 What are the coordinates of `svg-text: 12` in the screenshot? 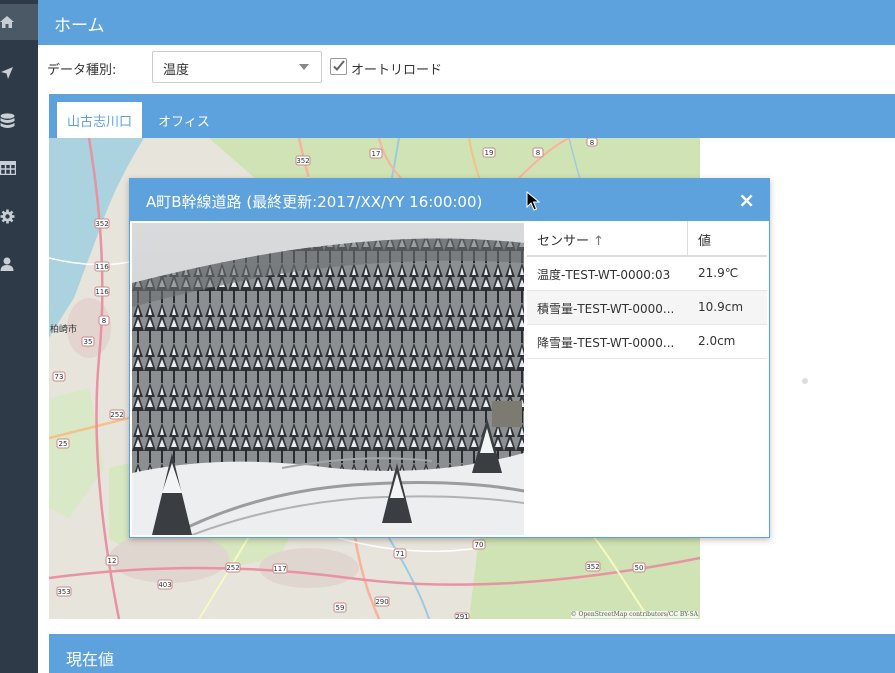 It's located at (112, 561).